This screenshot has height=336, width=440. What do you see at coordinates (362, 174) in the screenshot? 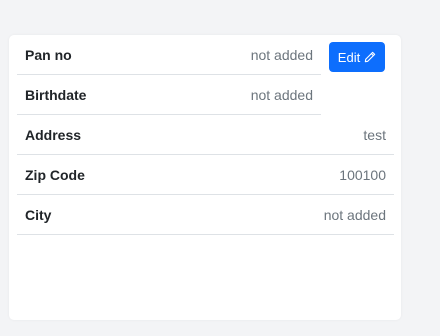
I see `field-value-zip-code: 100100` at bounding box center [362, 174].